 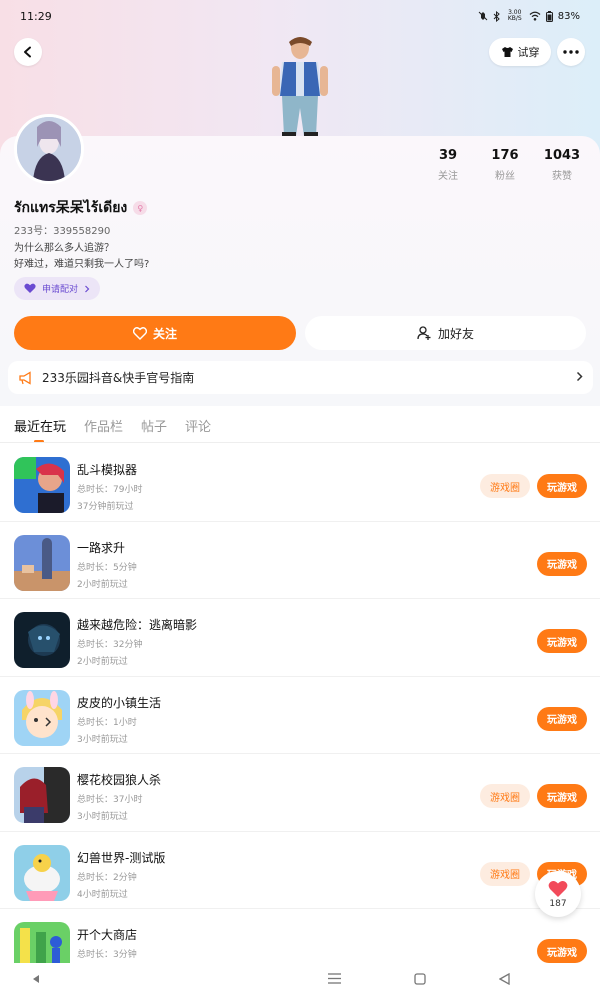 What do you see at coordinates (107, 935) in the screenshot?
I see `game-name: 开个大商店` at bounding box center [107, 935].